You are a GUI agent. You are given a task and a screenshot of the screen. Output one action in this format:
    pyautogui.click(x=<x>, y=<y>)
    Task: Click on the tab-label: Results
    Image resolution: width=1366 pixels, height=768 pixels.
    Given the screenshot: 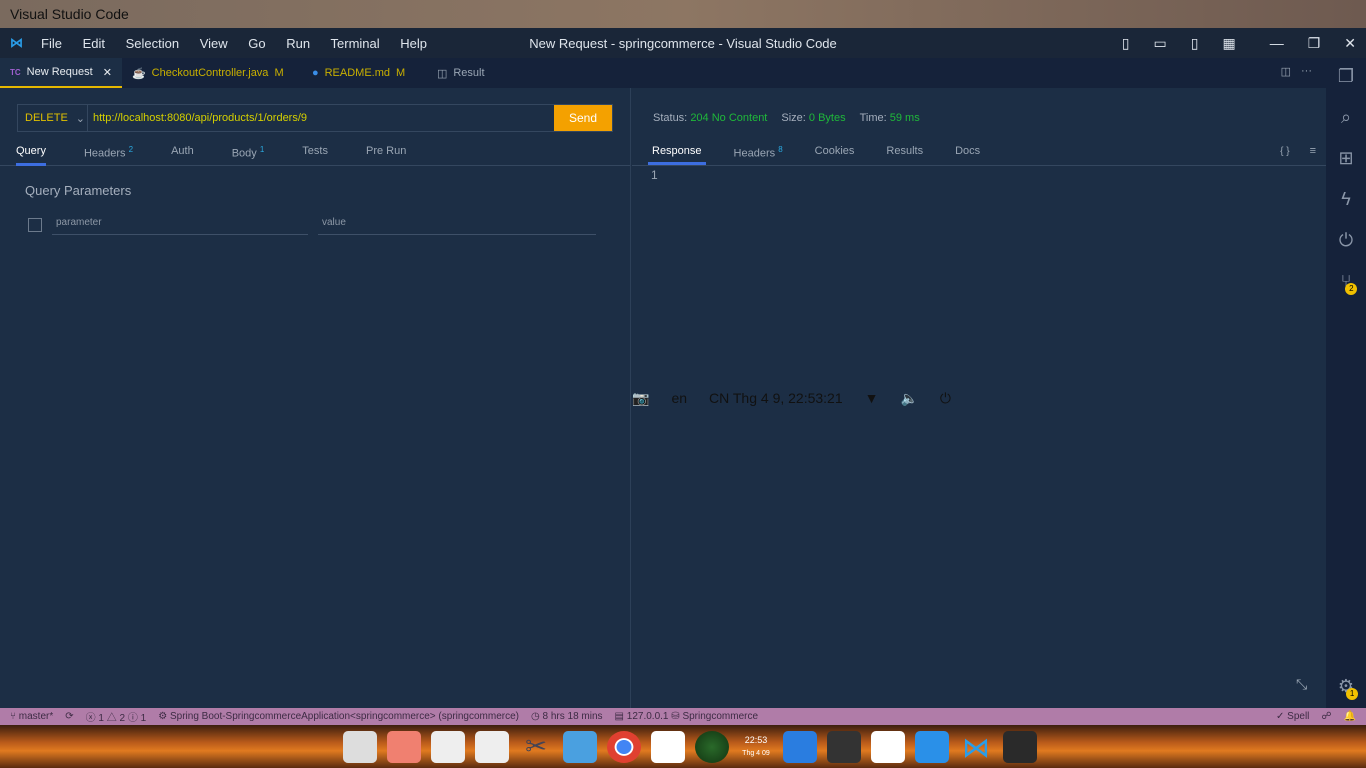 What is the action you would take?
    pyautogui.click(x=905, y=151)
    